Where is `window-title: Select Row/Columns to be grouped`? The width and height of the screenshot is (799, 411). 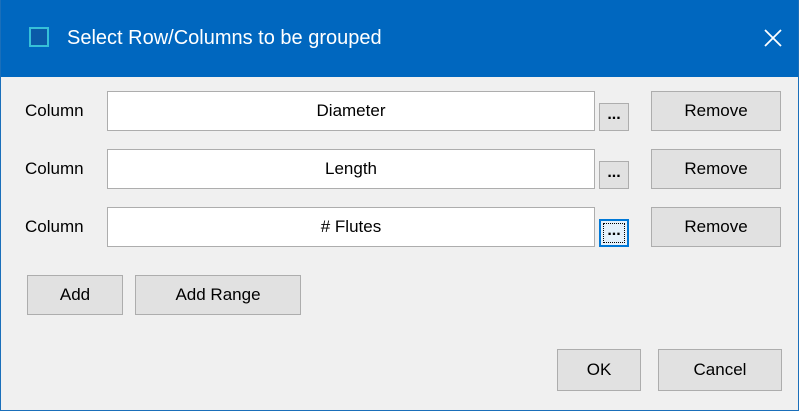
window-title: Select Row/Columns to be grouped is located at coordinates (224, 38).